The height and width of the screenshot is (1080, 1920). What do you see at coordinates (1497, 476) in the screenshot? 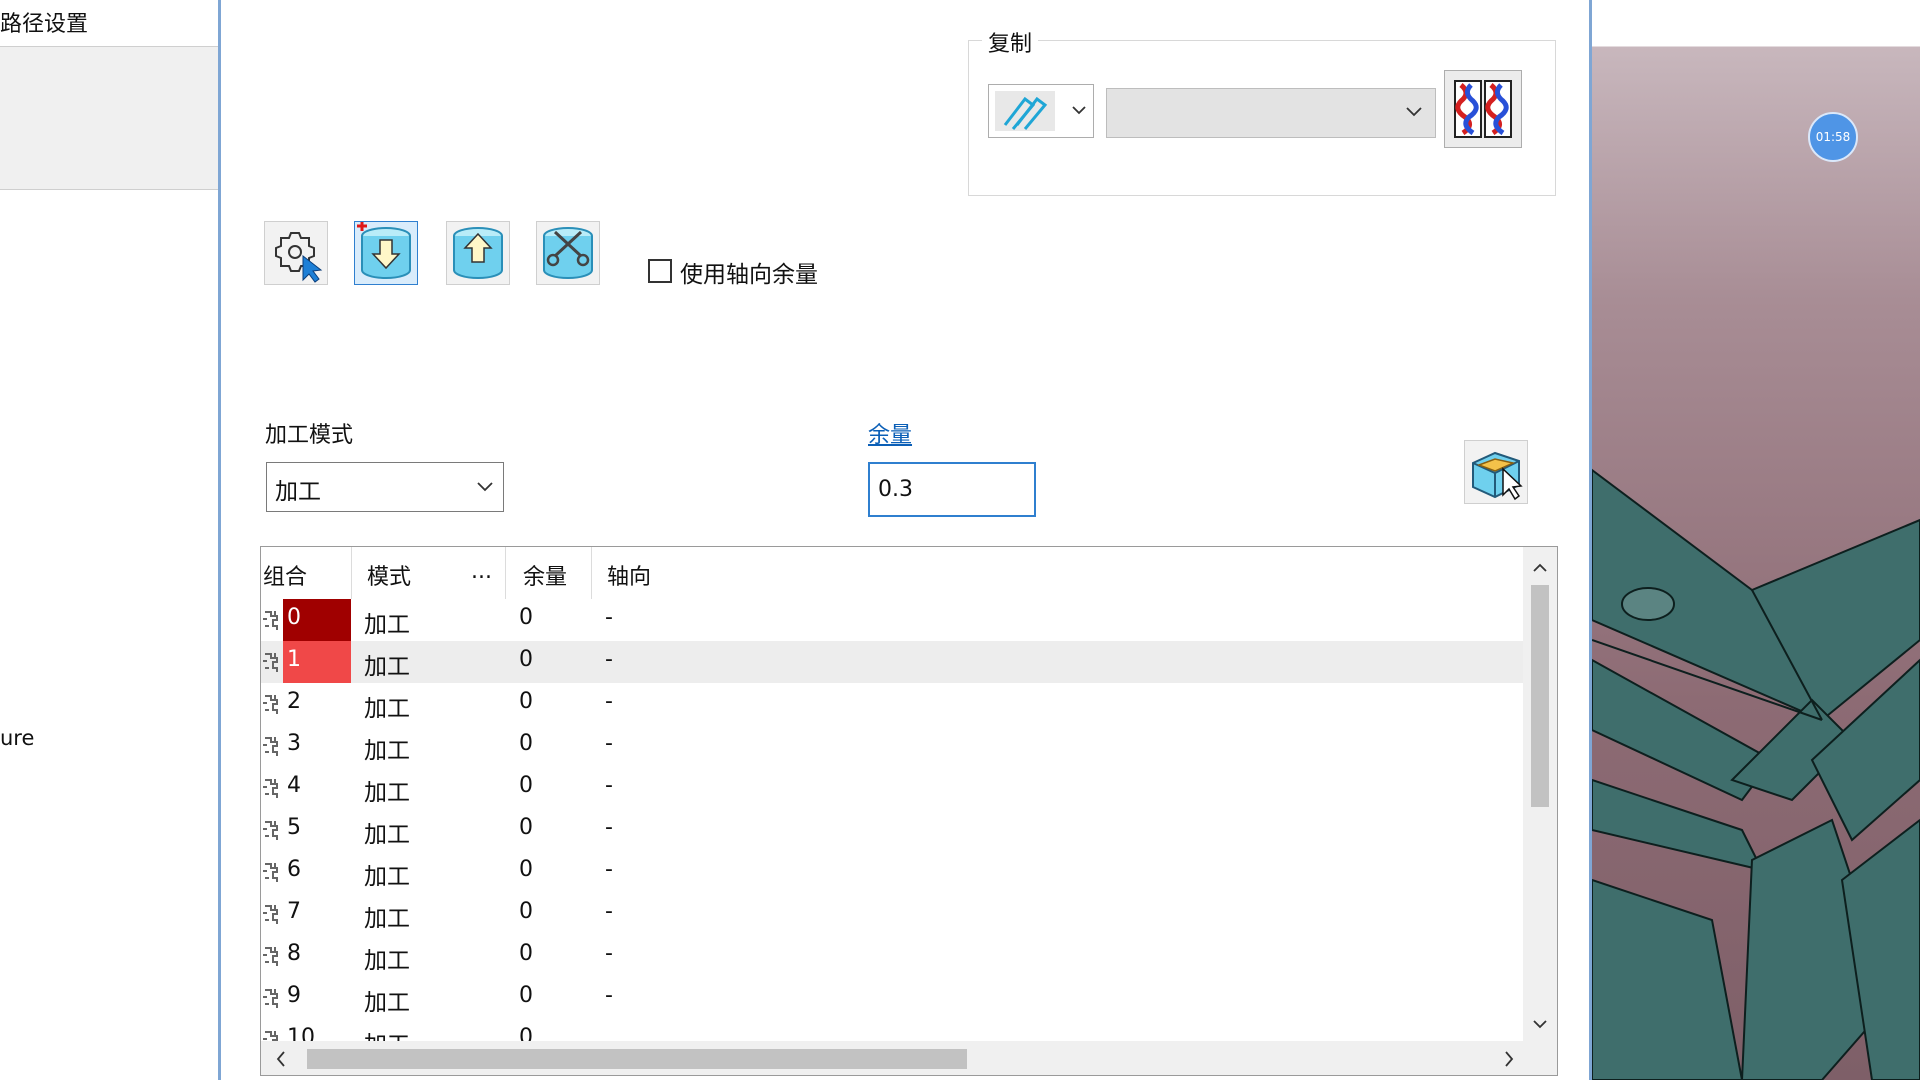
I see `box-edit-icon` at bounding box center [1497, 476].